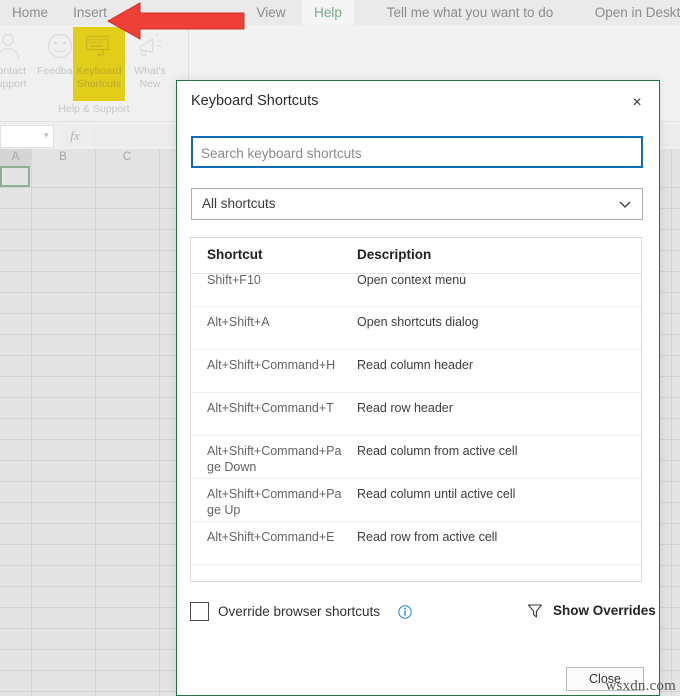 The image size is (680, 696). What do you see at coordinates (238, 322) in the screenshot?
I see `shortcut-keys: Alt+Shift+A` at bounding box center [238, 322].